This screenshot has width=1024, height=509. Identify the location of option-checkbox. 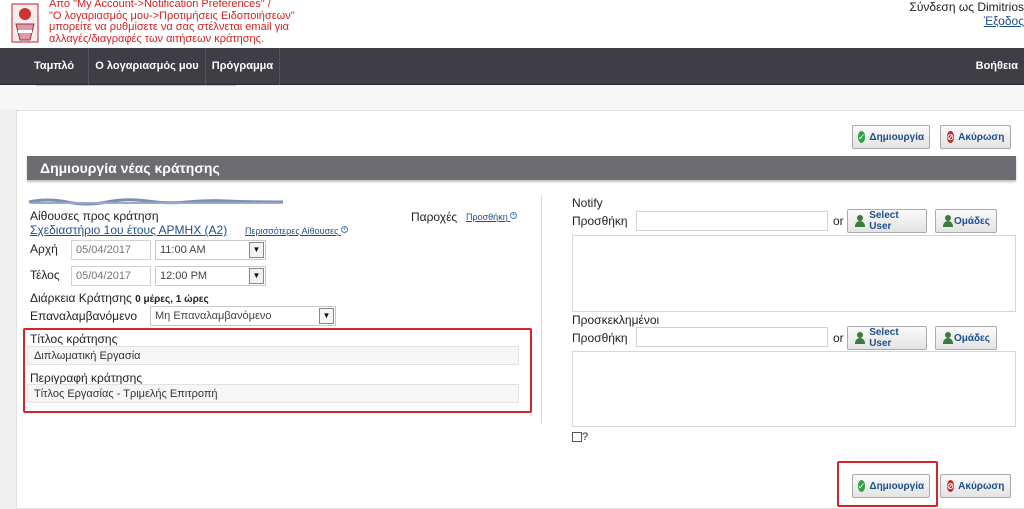
(577, 437).